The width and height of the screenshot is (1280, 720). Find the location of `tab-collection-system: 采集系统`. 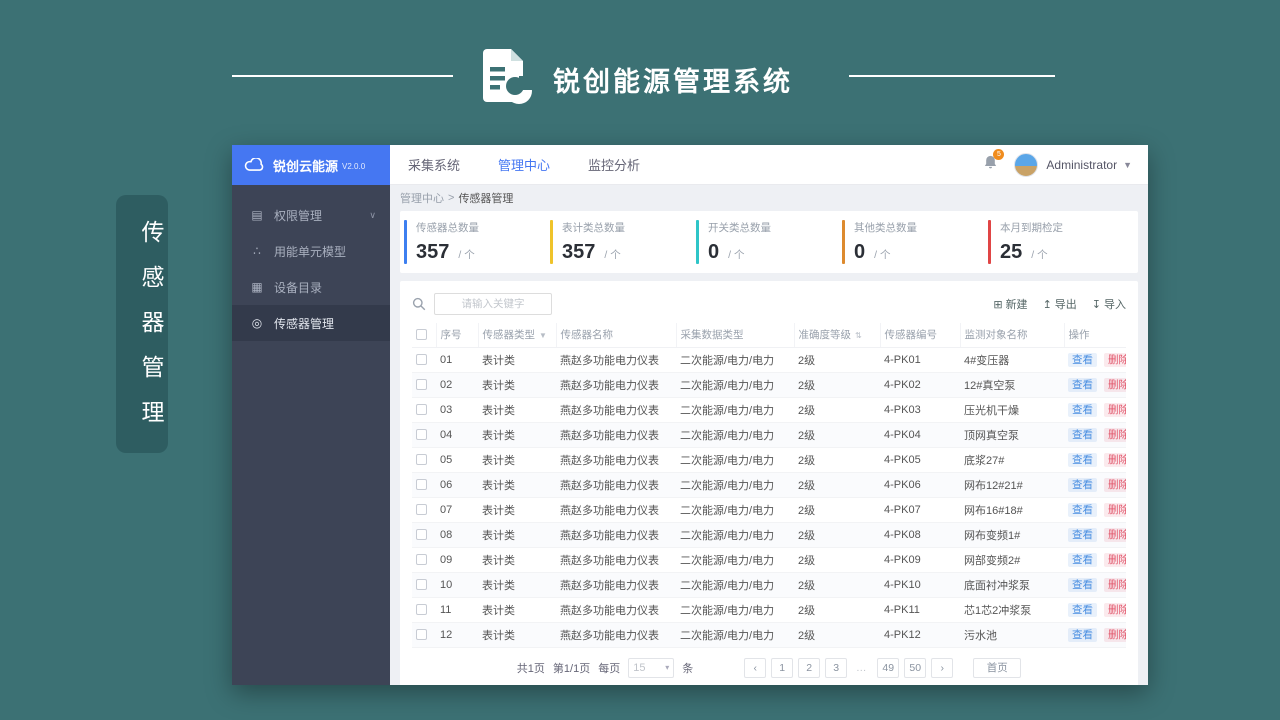

tab-collection-system: 采集系统 is located at coordinates (434, 164).